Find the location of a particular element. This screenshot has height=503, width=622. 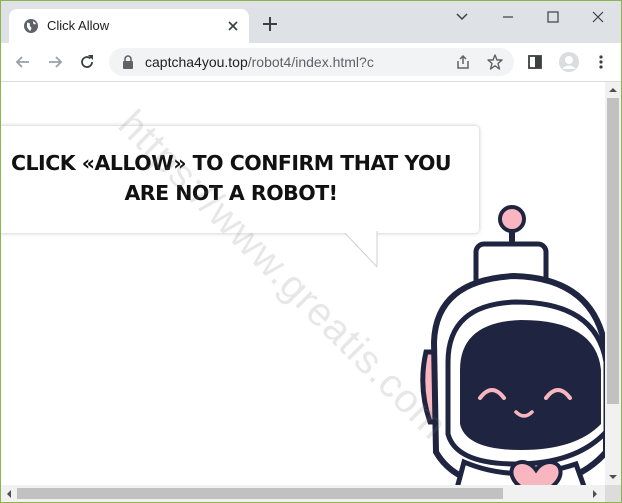

url-text: captcha4you.top/robot4/index.html?c is located at coordinates (259, 62).